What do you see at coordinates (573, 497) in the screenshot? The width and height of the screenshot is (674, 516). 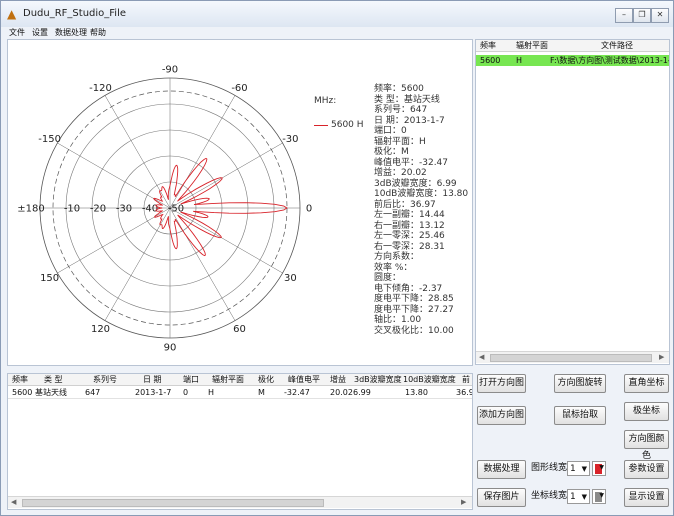 I see `axis-width-value: 1` at bounding box center [573, 497].